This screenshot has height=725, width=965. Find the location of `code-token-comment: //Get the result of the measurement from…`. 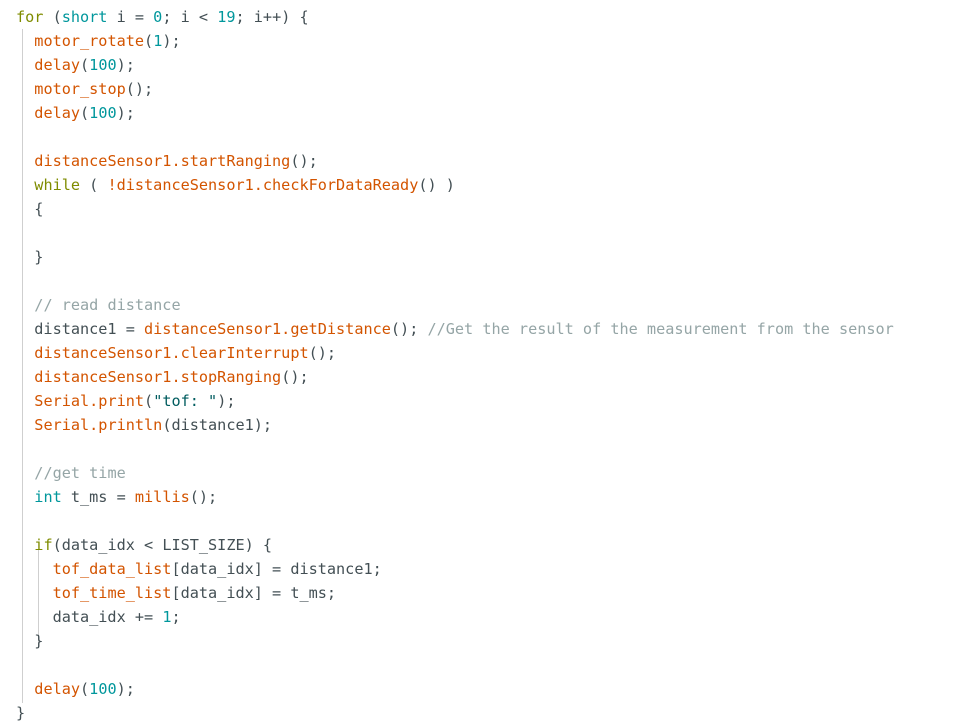

code-token-comment: //Get the result of the measurement from… is located at coordinates (660, 329).